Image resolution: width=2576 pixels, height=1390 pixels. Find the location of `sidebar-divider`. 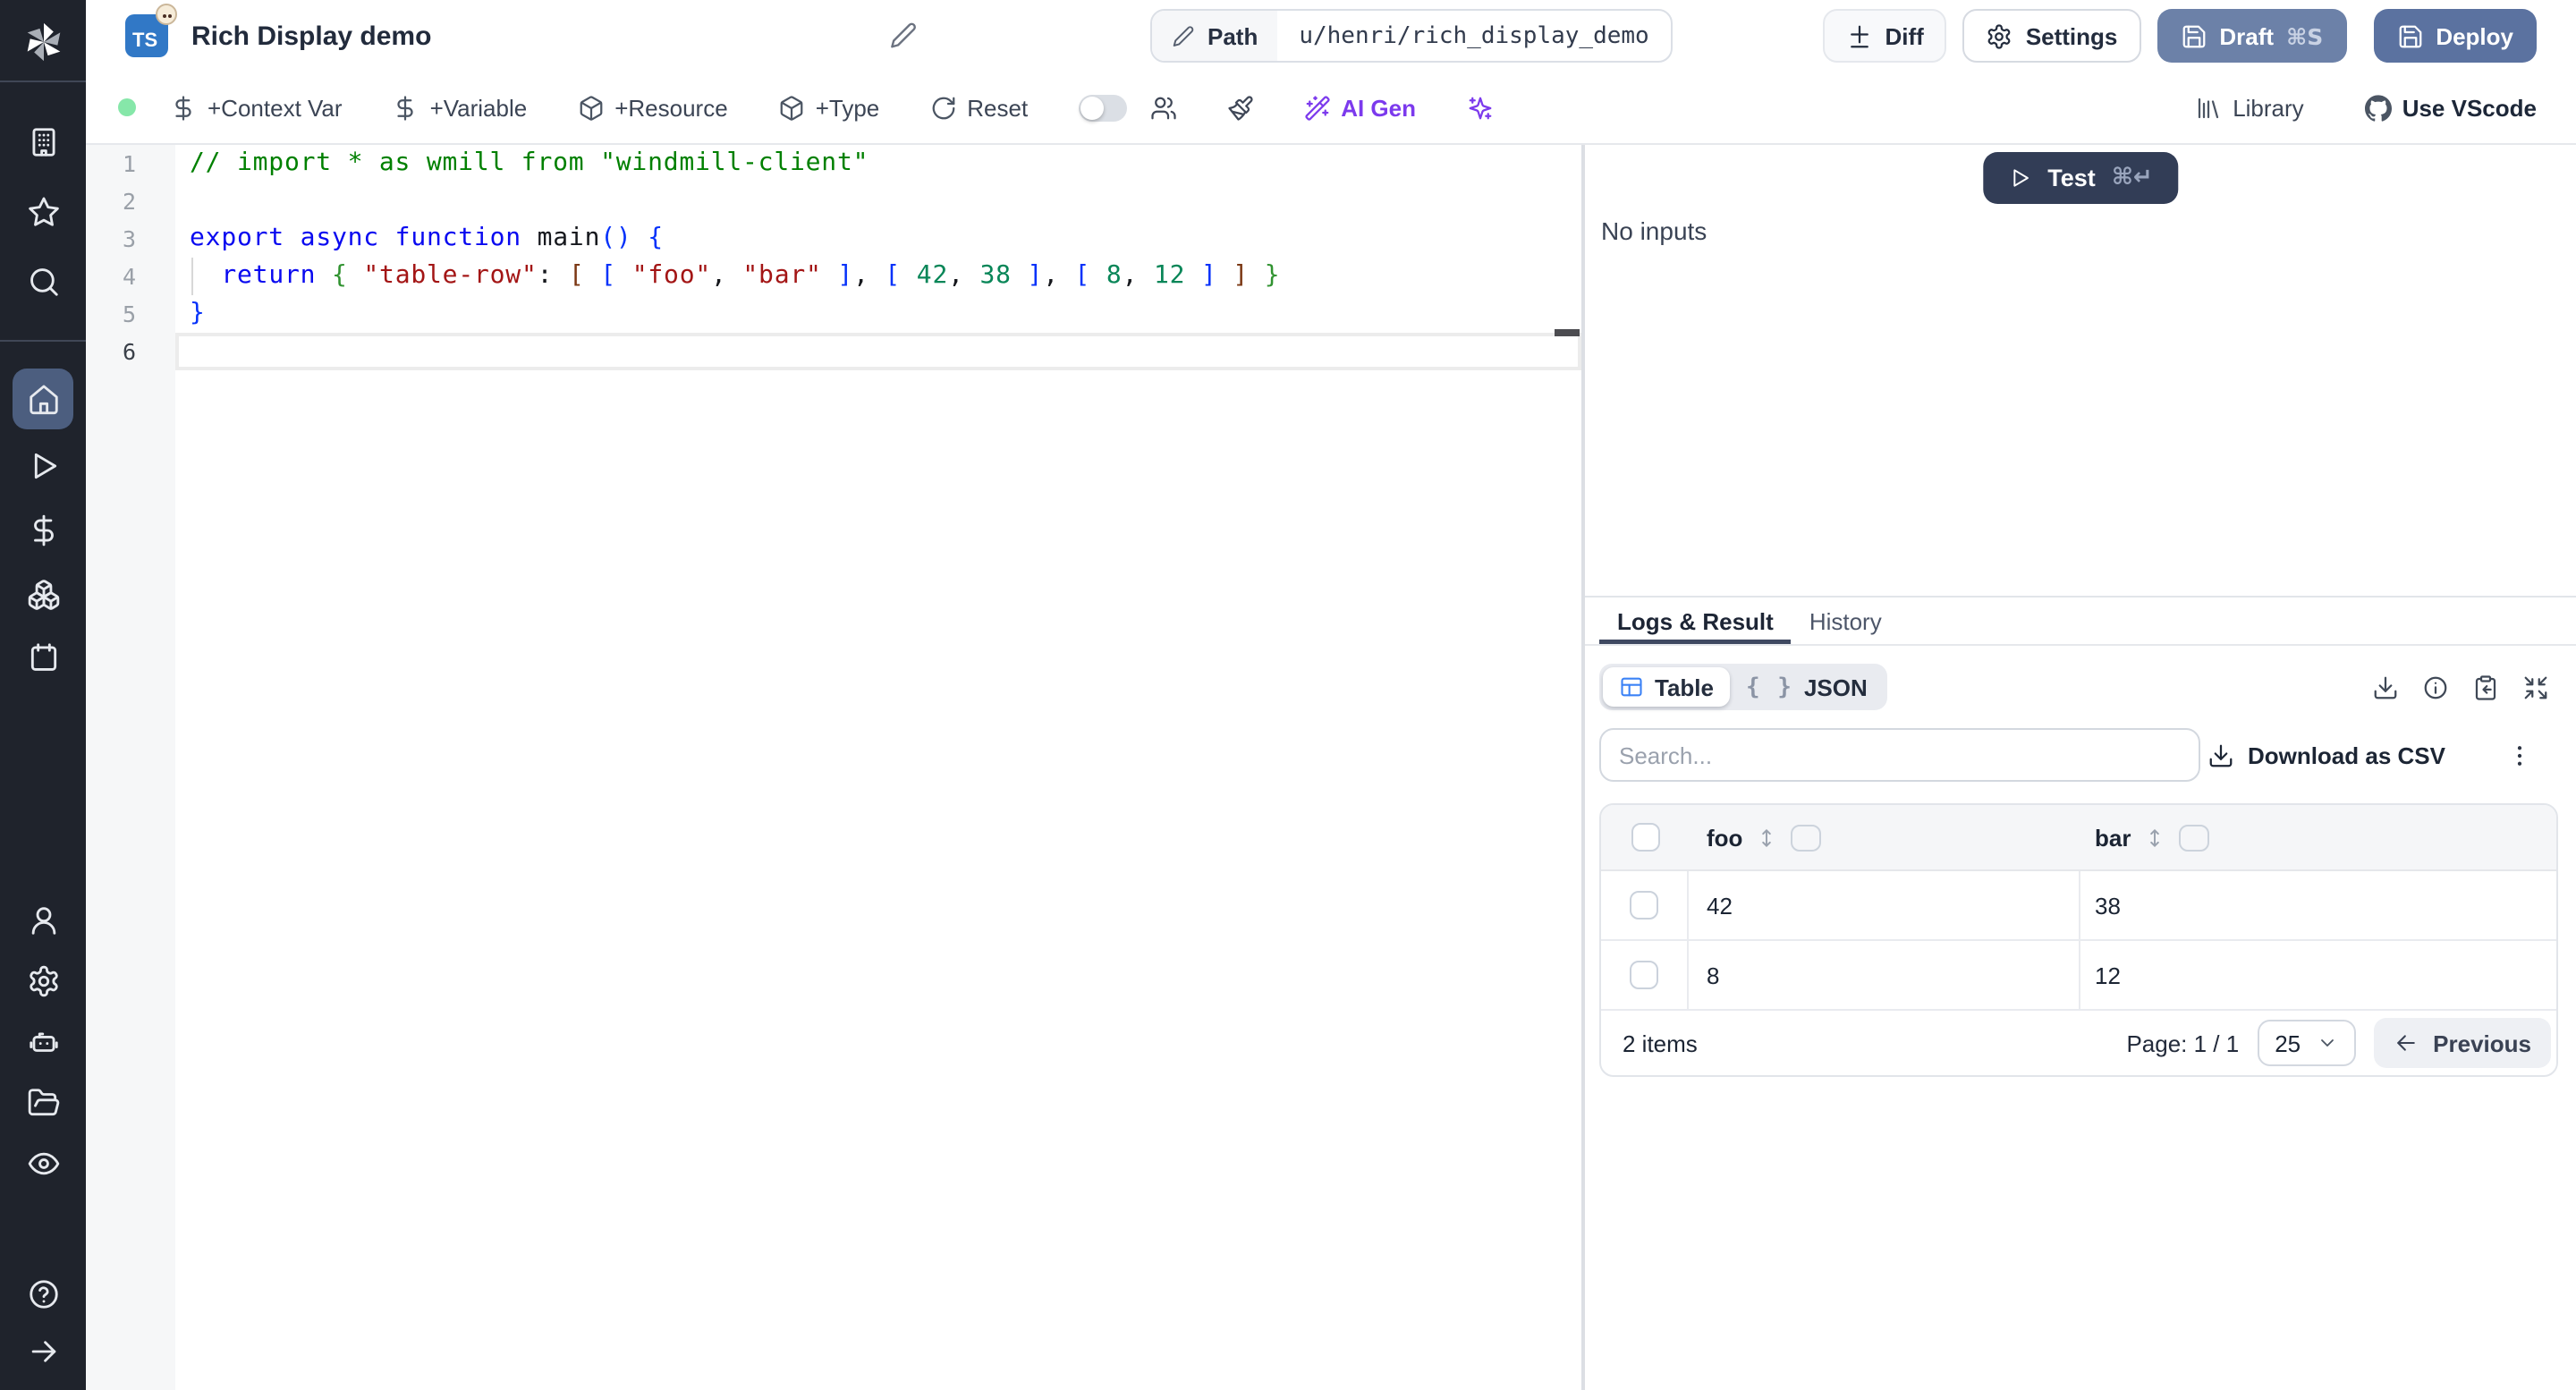

sidebar-divider is located at coordinates (43, 341).